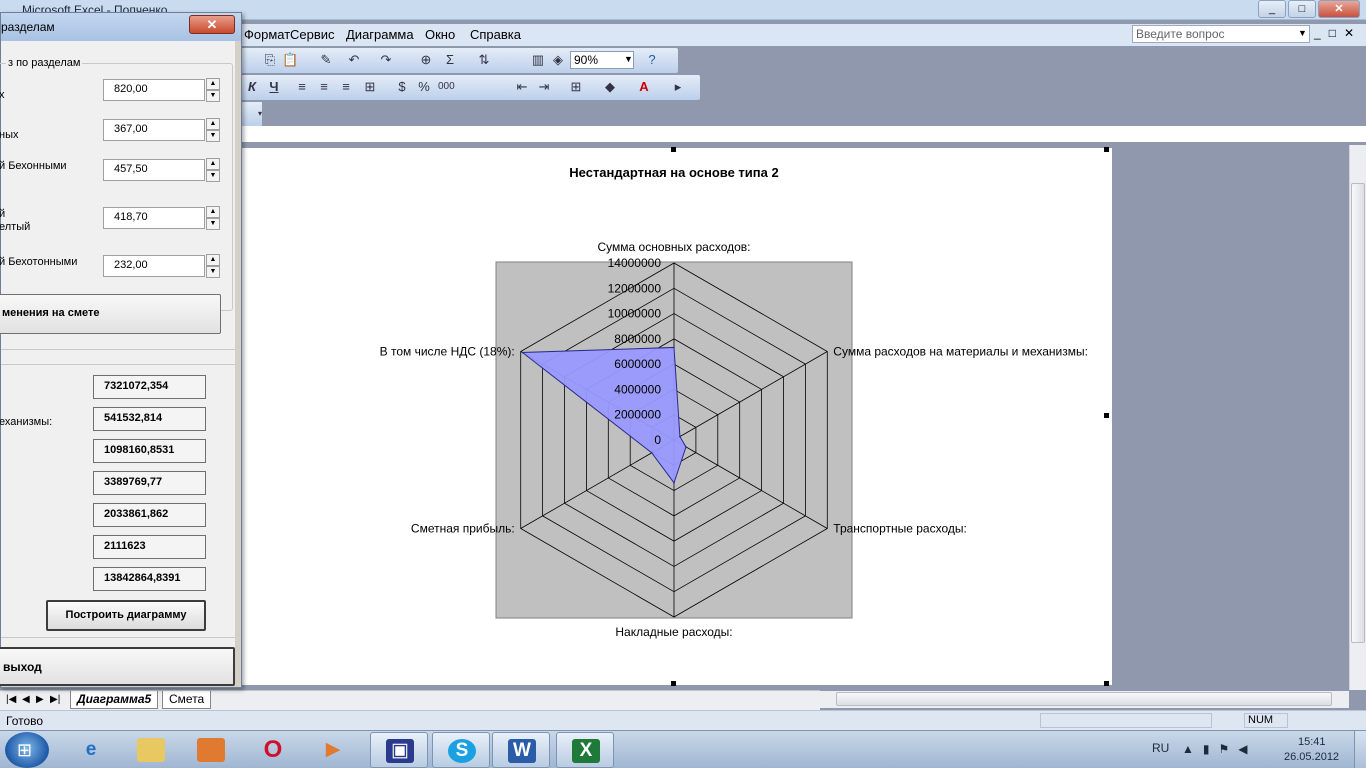 This screenshot has width=1366, height=768. I want to click on drawing-icon: ◈, so click(558, 60).